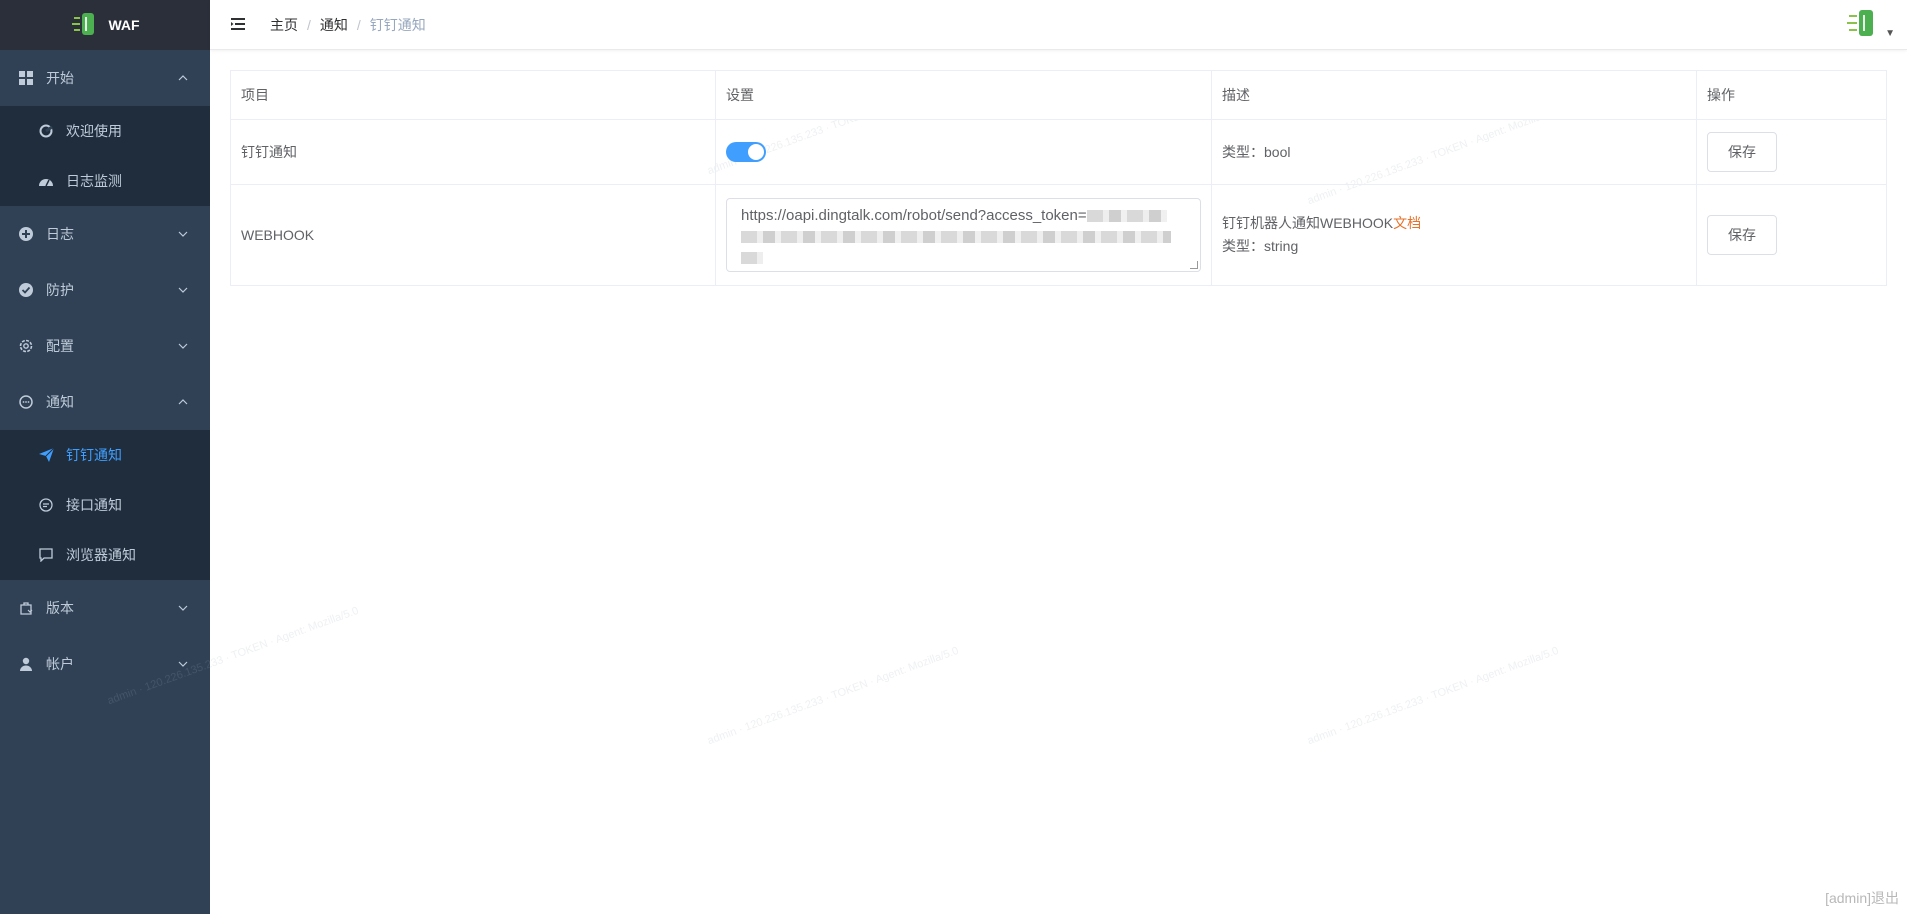 This screenshot has height=914, width=1907. I want to click on cell-description: 类型：bool, so click(1454, 152).